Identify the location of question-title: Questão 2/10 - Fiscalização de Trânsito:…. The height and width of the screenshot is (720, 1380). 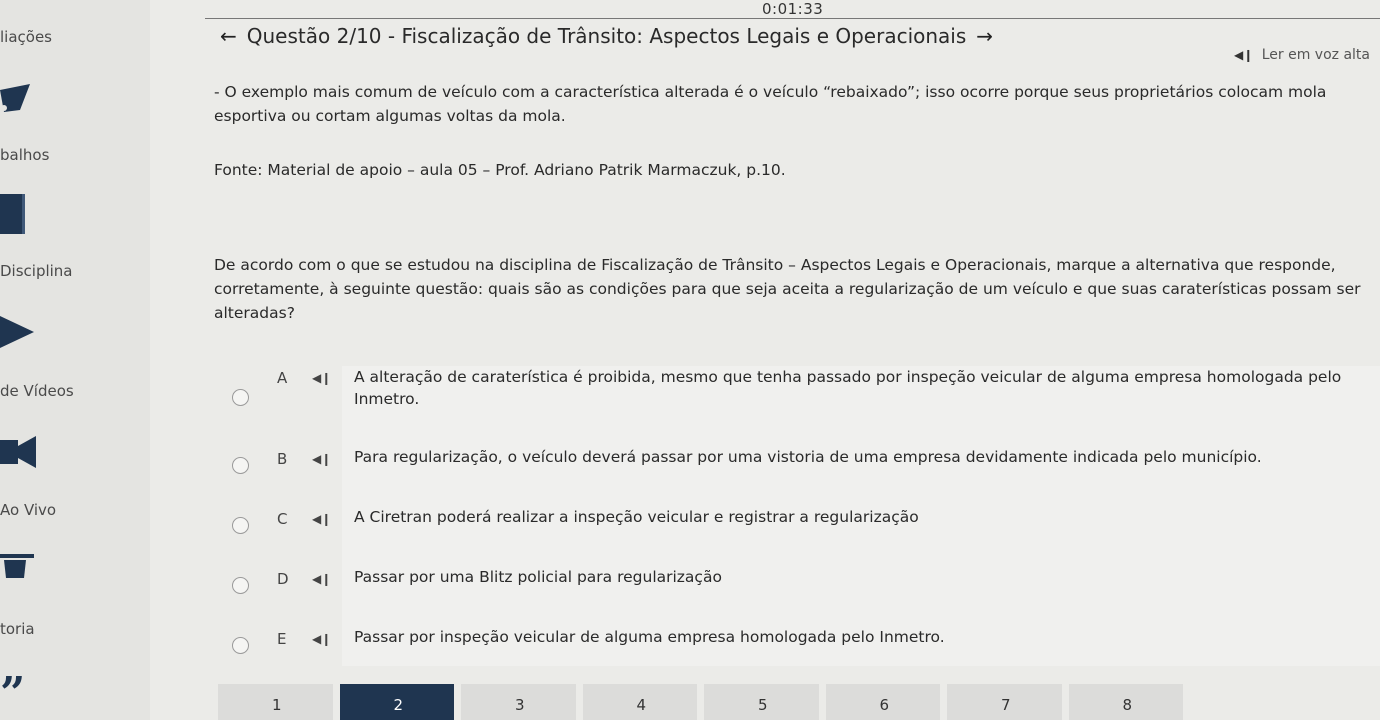
(606, 36).